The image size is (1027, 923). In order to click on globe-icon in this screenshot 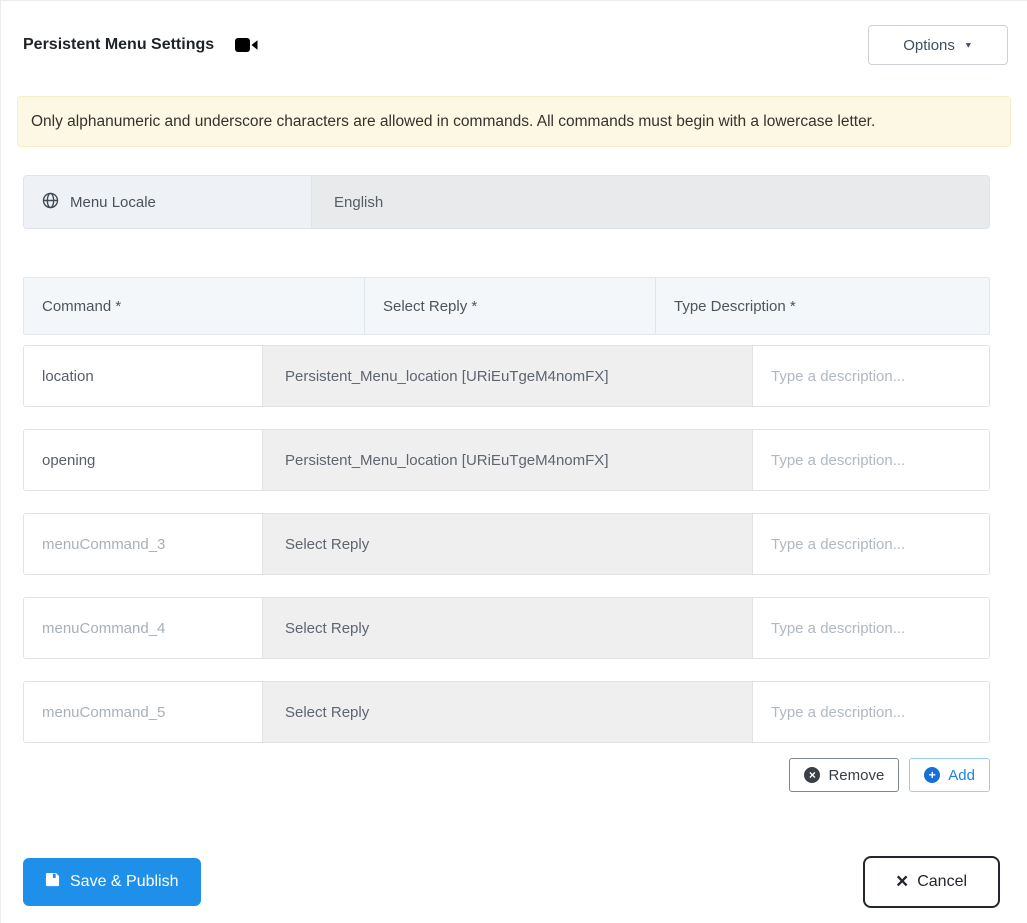, I will do `click(50, 202)`.